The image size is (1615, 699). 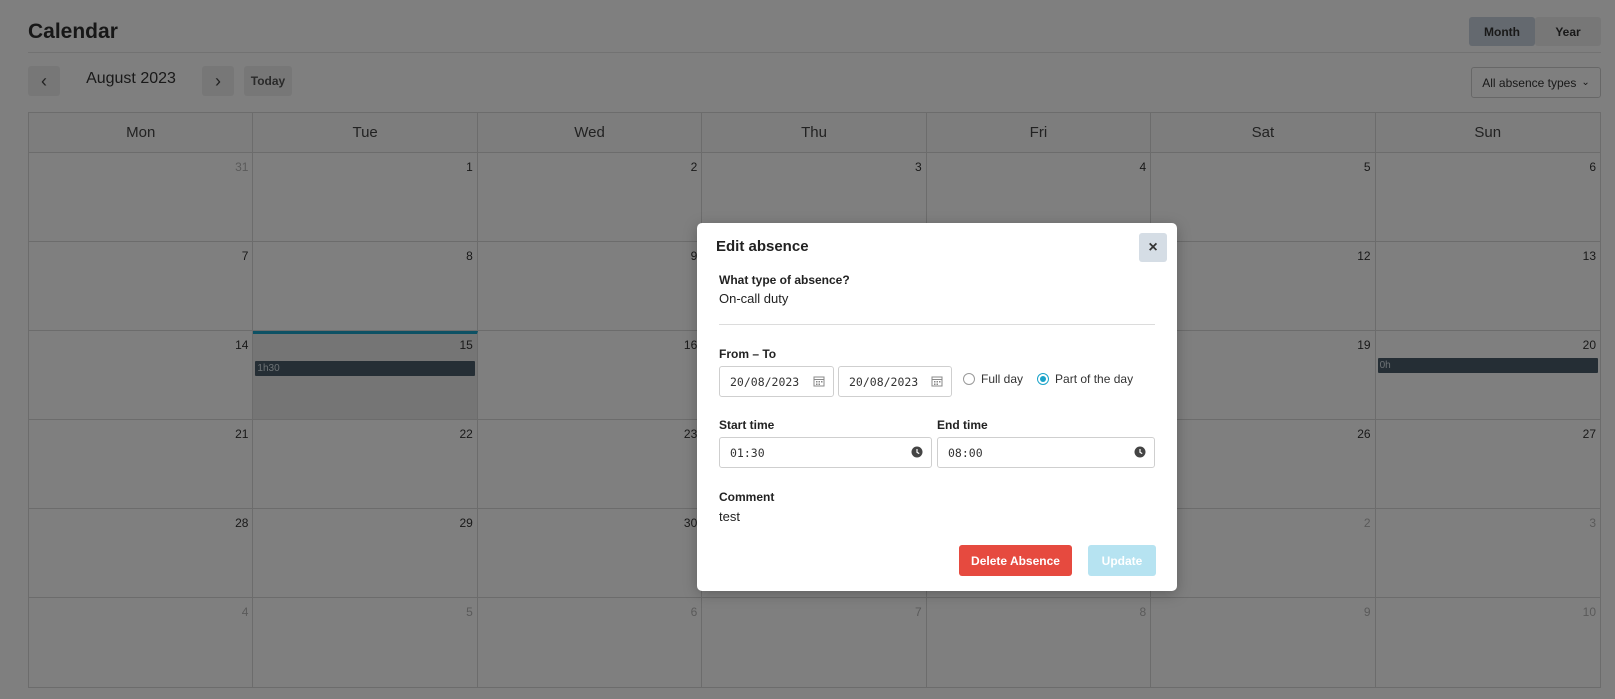 I want to click on delete-absence-button: Delete Absence, so click(x=1015, y=560).